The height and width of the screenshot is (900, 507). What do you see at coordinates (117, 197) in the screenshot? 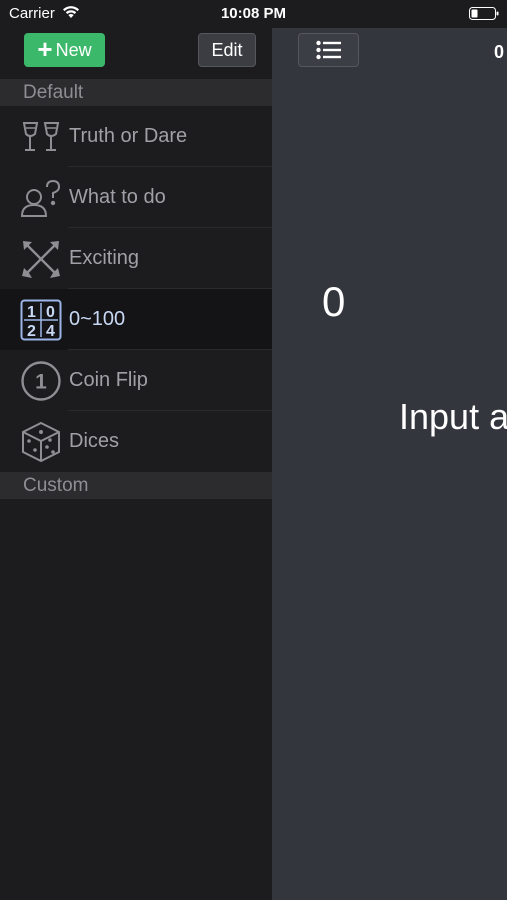
I see `list-item-label: What to do` at bounding box center [117, 197].